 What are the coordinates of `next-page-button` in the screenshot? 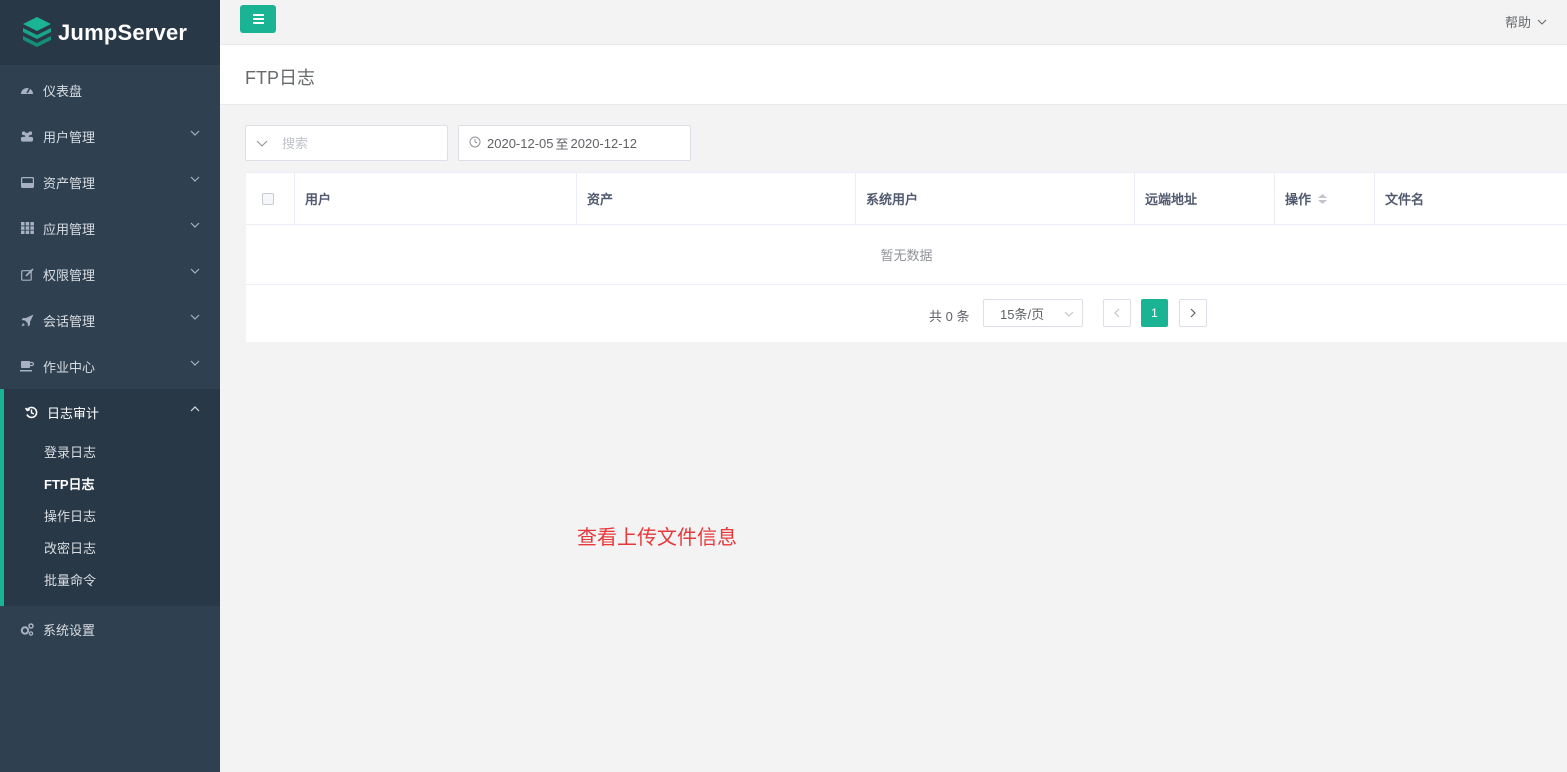 It's located at (1193, 313).